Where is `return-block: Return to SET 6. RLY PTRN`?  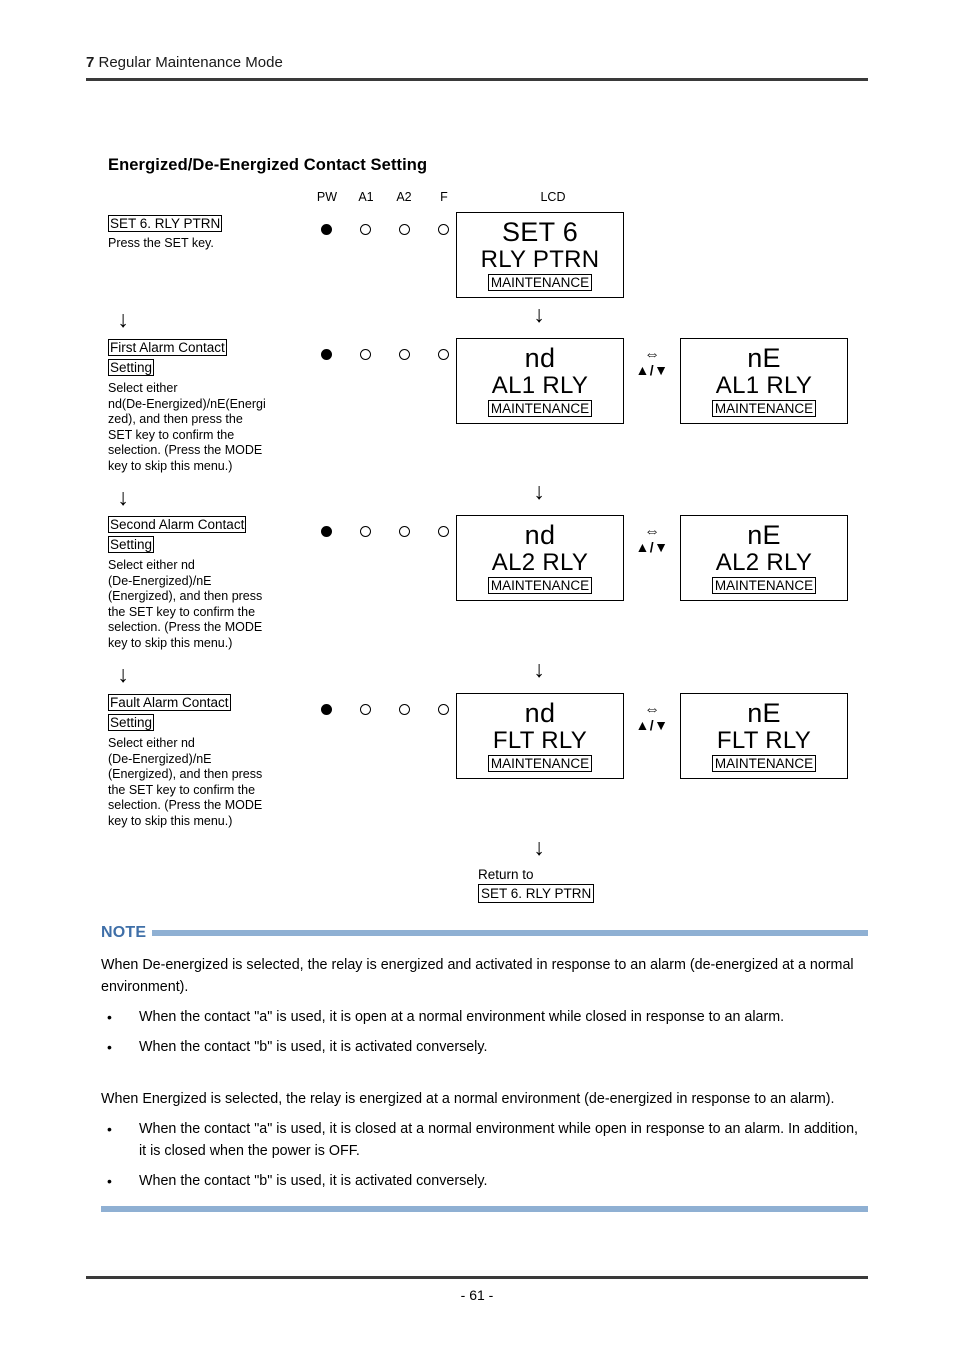
return-block: Return to SET 6. RLY PTRN is located at coordinates (536, 884).